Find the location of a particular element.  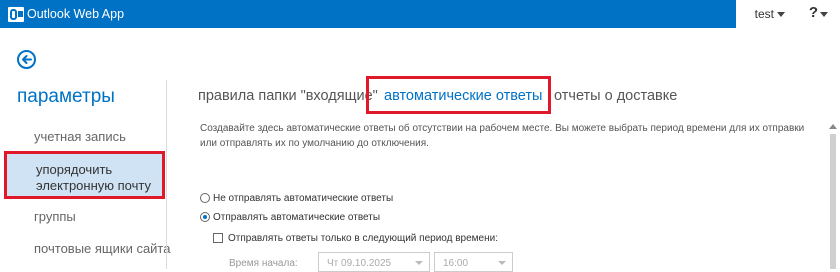

user-menu-button: test is located at coordinates (764, 14).